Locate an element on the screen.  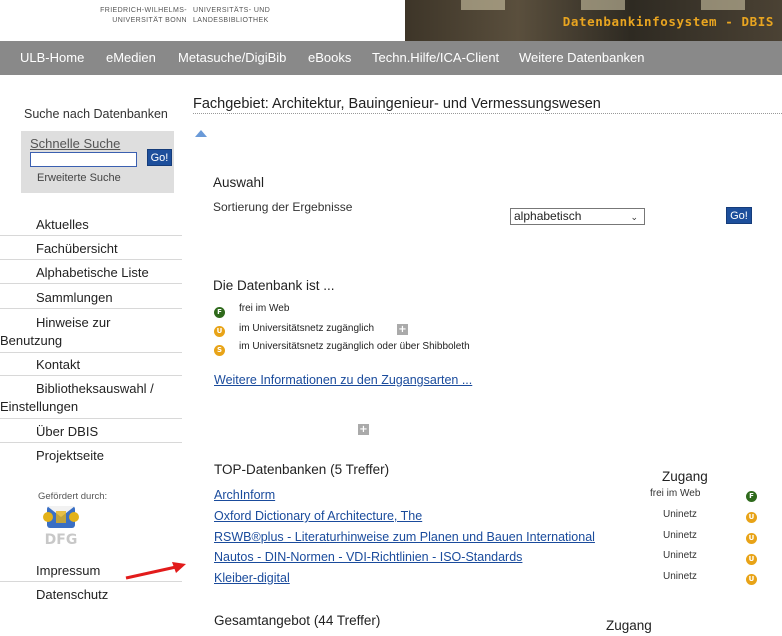
quick-search-input is located at coordinates (83, 159).